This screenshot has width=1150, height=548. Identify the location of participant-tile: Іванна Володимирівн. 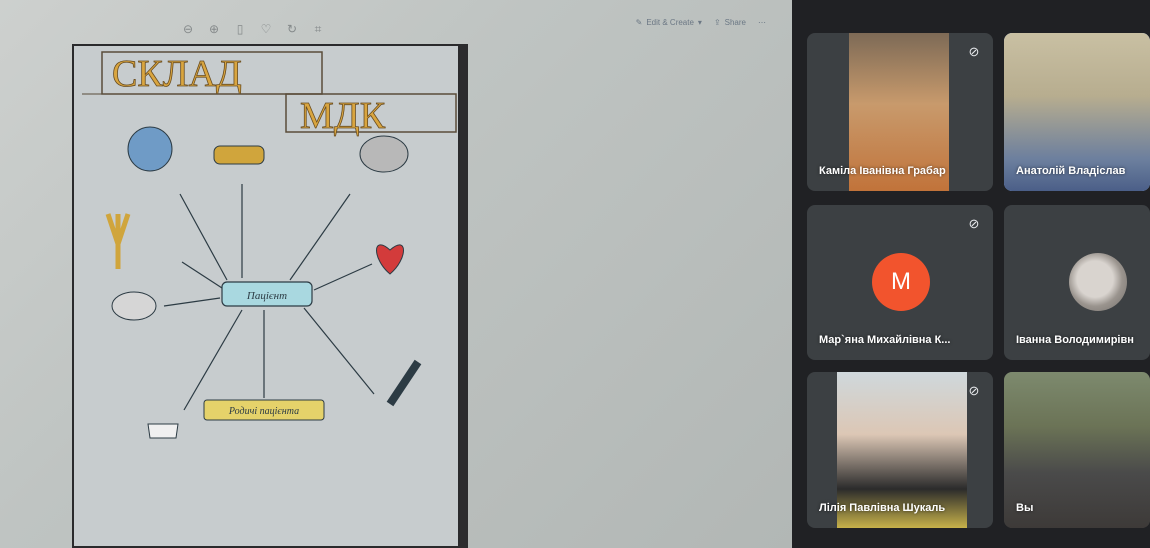
(1077, 282).